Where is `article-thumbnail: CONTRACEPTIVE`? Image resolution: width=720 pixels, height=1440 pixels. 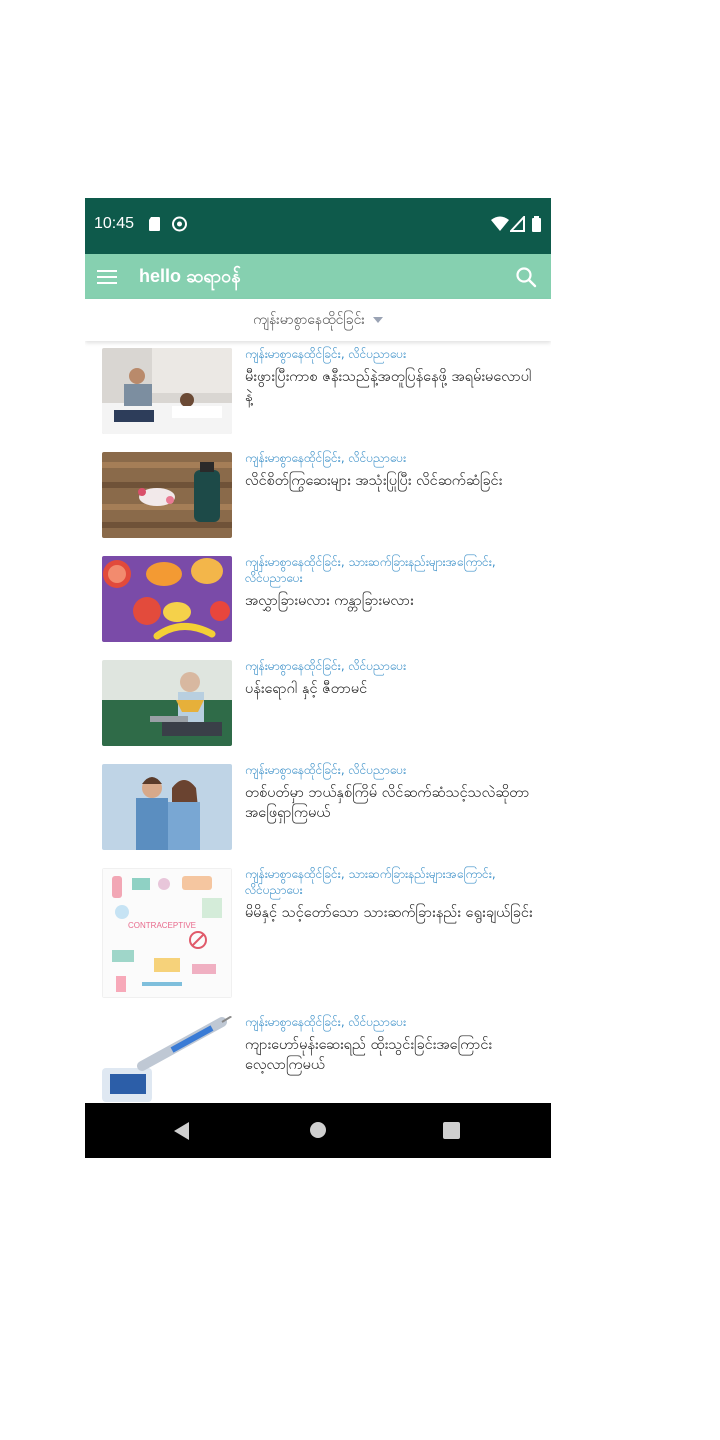
article-thumbnail: CONTRACEPTIVE is located at coordinates (167, 933).